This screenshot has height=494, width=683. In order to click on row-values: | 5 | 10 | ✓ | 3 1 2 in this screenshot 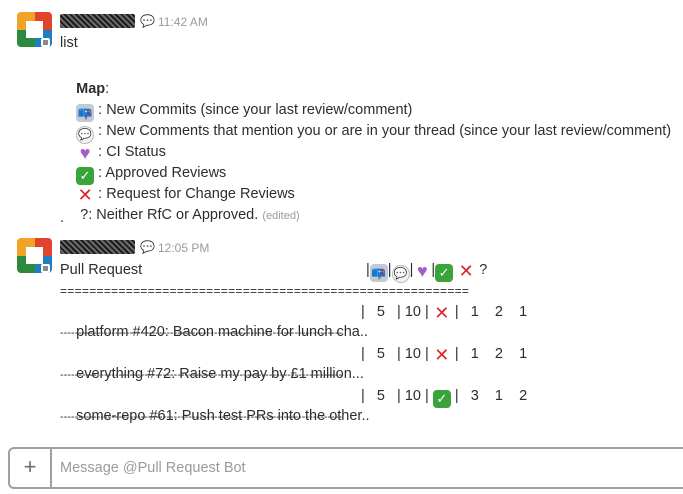, I will do `click(444, 398)`.